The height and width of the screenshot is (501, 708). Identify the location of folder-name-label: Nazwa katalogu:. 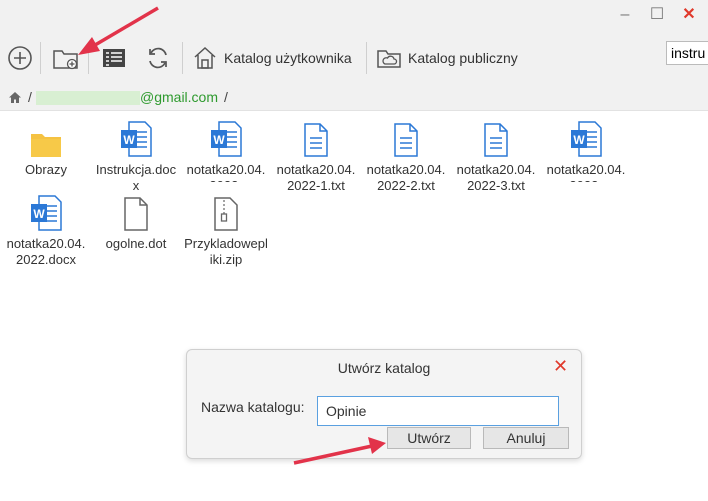
(253, 407).